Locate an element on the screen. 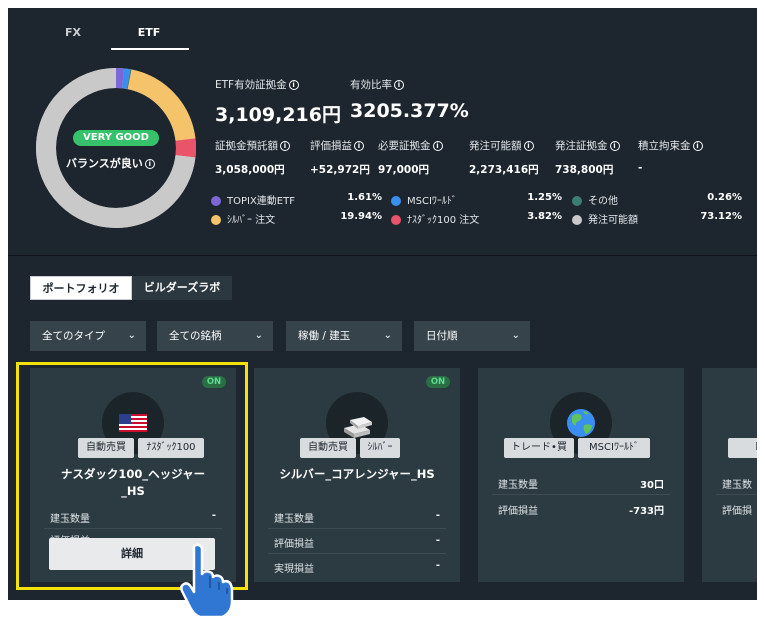  strategy-title: シルバー_コアレンジャー_HS is located at coordinates (357, 474).